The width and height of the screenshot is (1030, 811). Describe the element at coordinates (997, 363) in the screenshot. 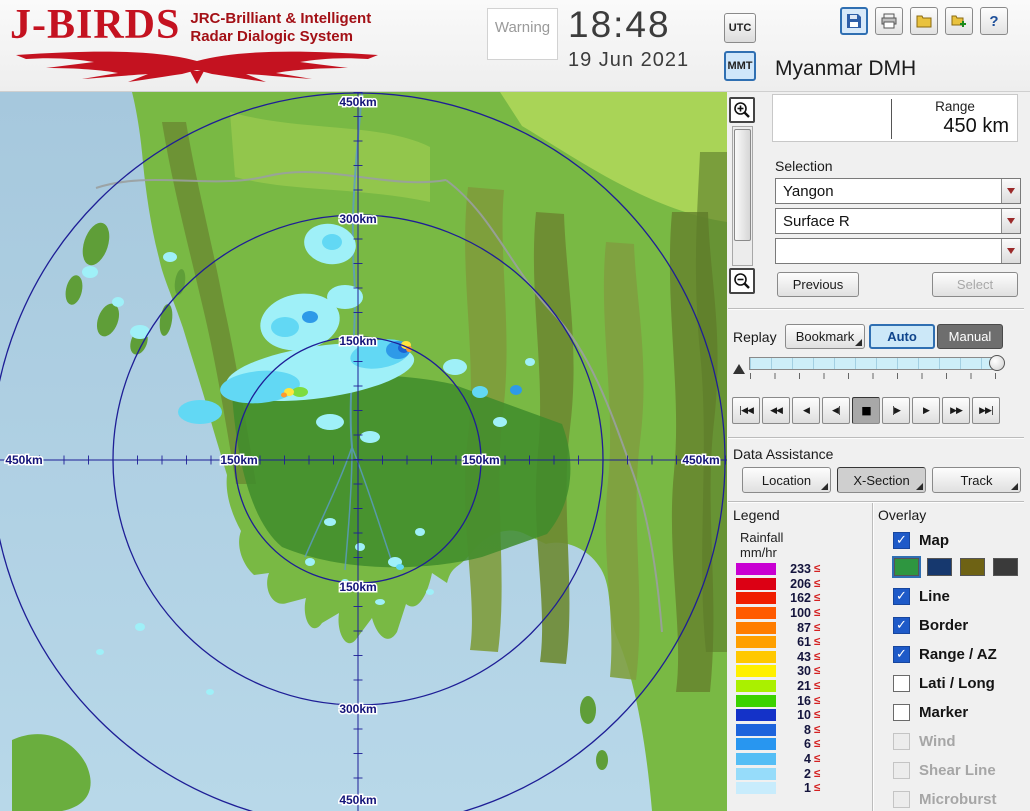

I see `replay-slider-thumb` at that location.